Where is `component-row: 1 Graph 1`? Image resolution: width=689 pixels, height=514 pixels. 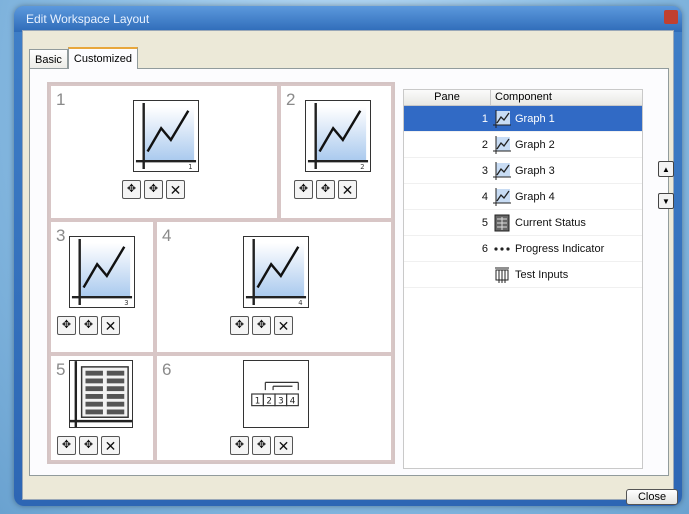 component-row: 1 Graph 1 is located at coordinates (523, 119).